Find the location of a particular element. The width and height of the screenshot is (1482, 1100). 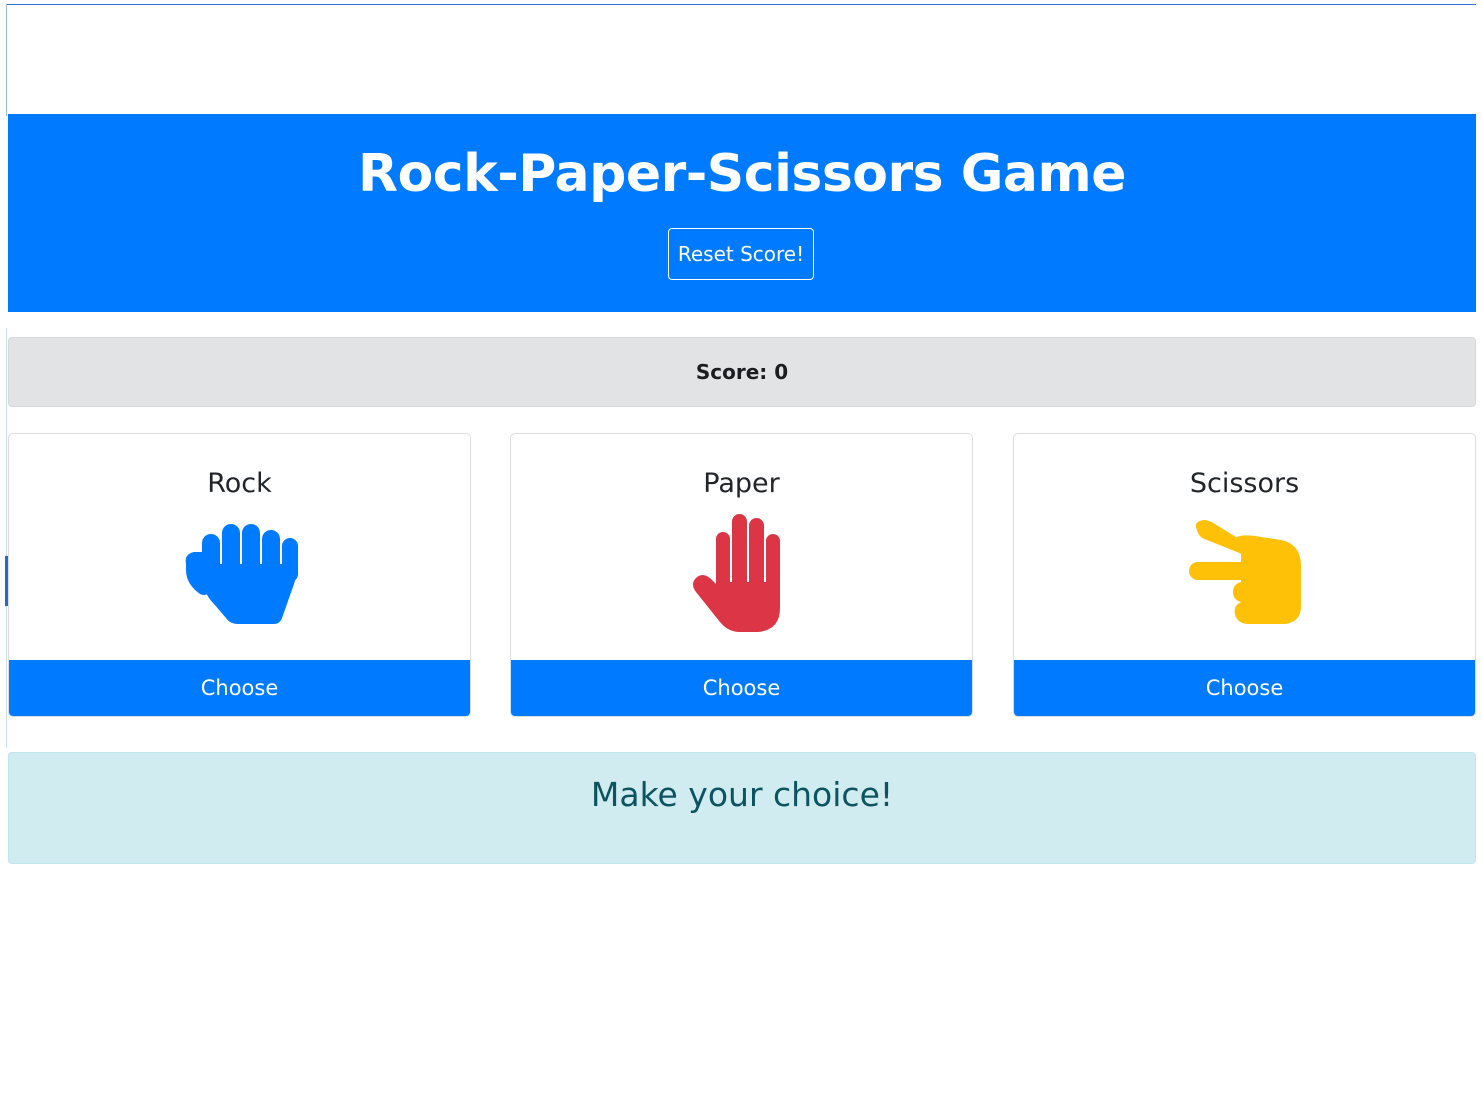

score-display: Score: 0 is located at coordinates (742, 372).